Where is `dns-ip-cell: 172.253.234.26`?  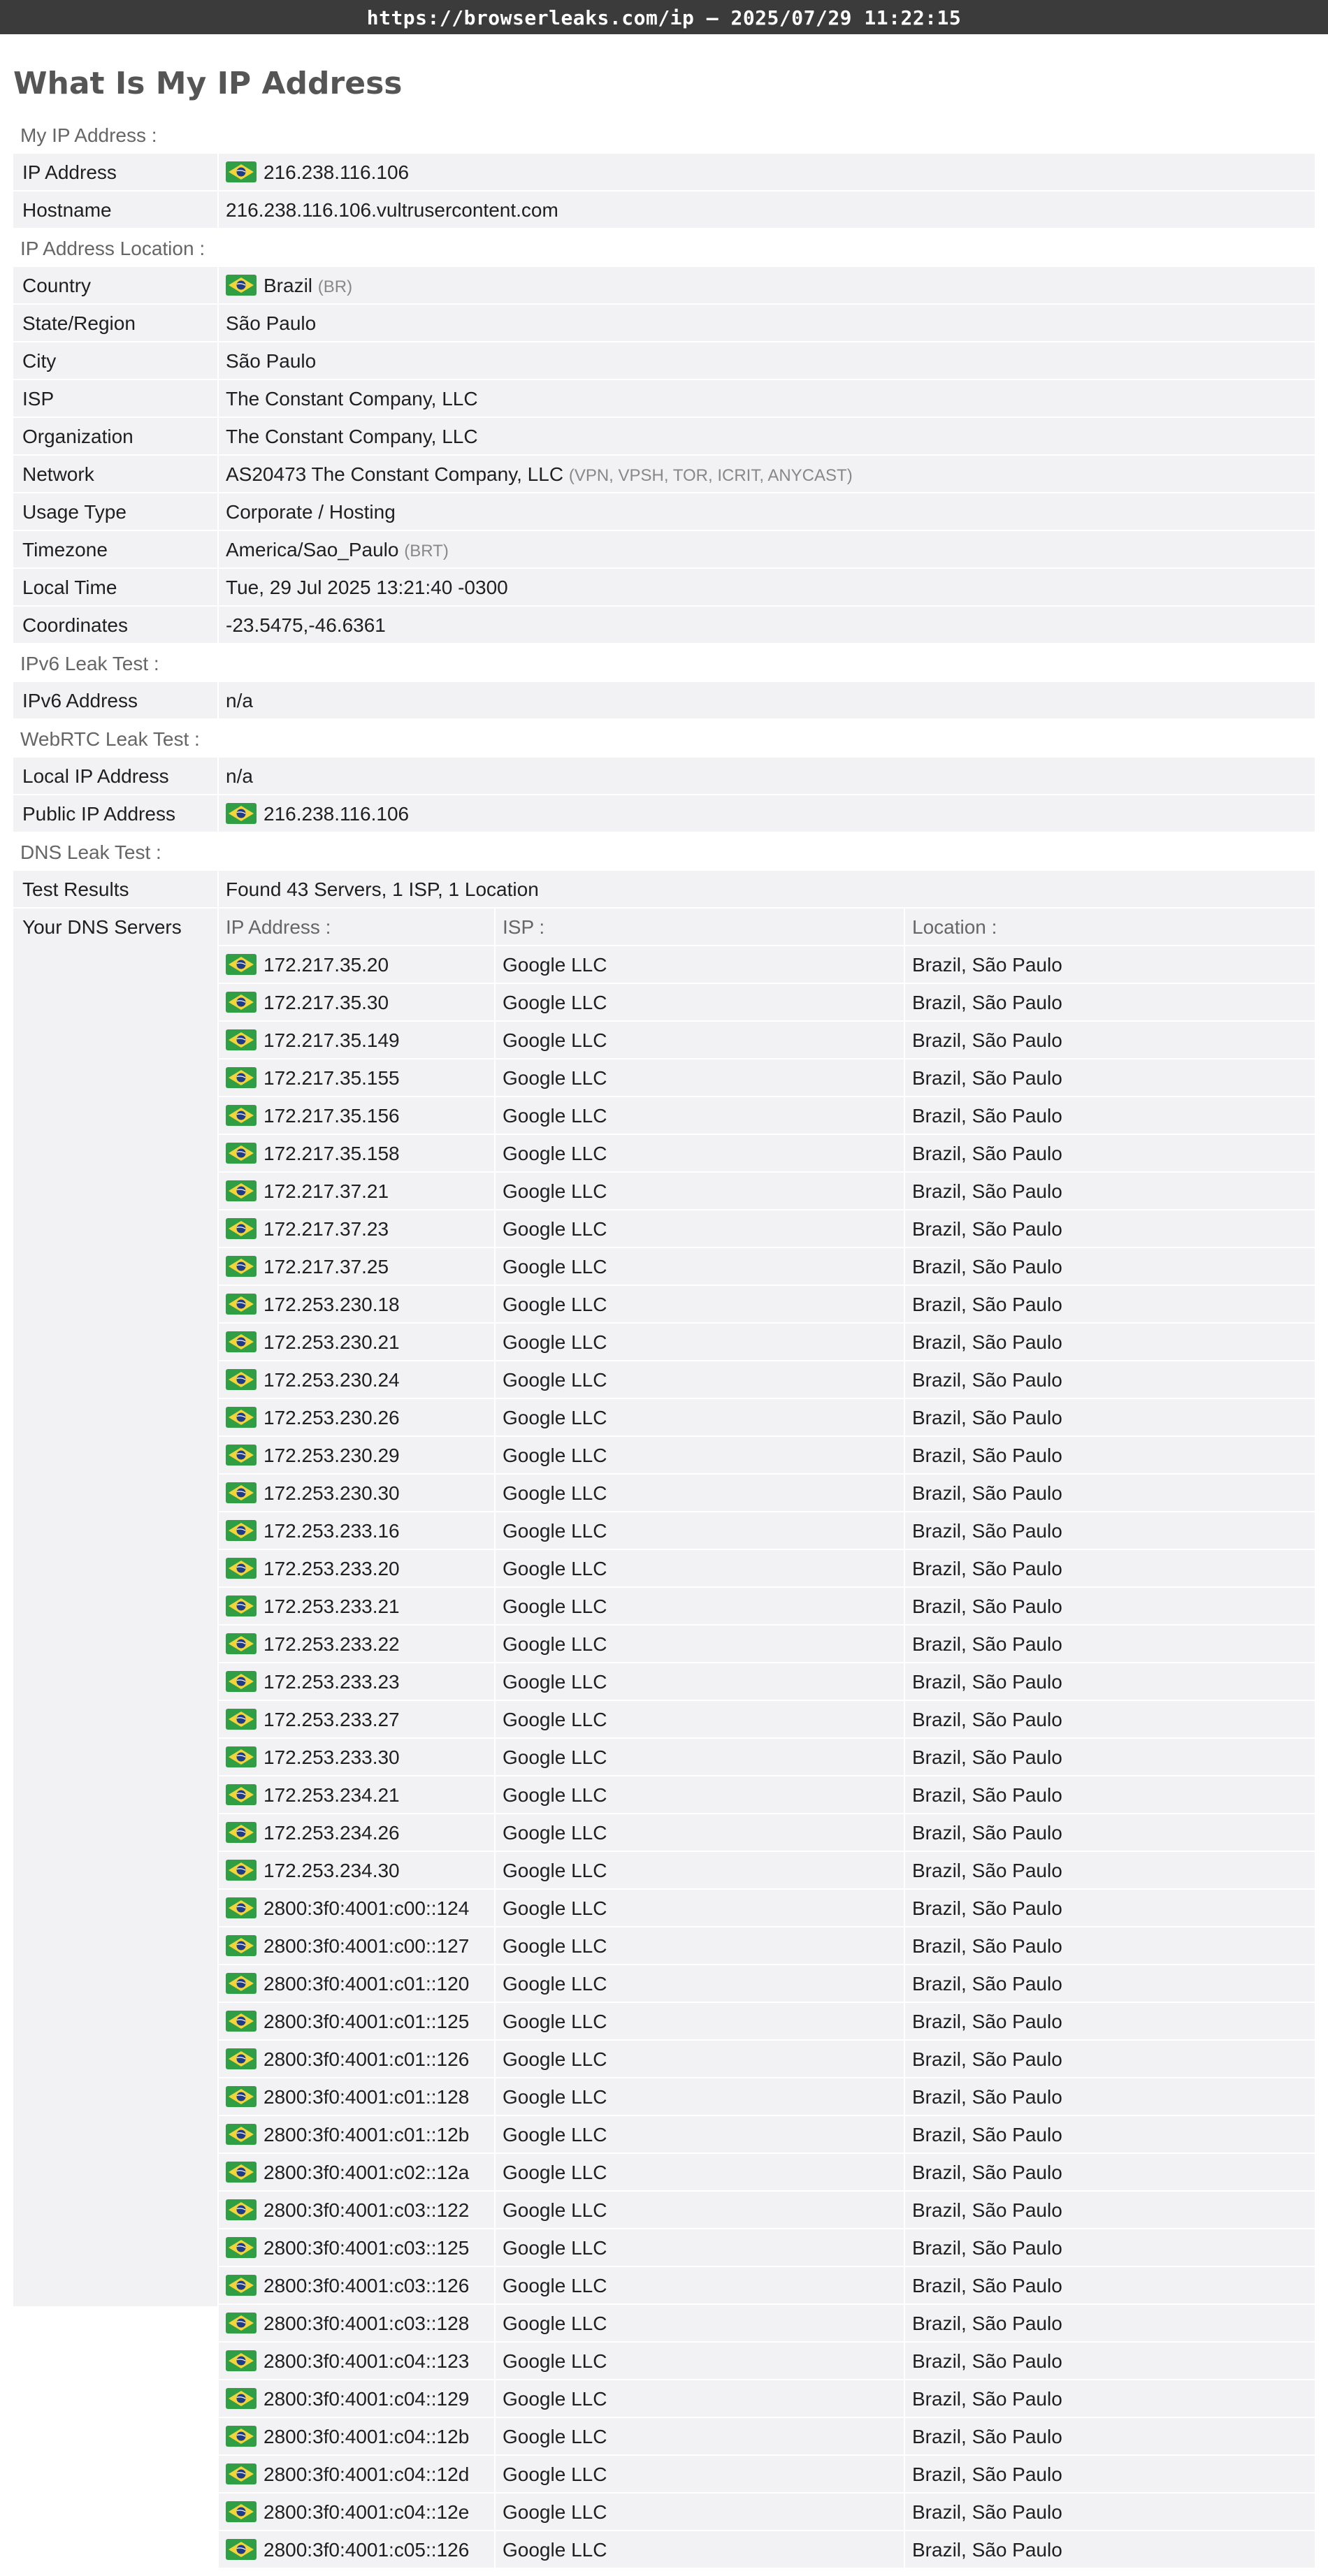 dns-ip-cell: 172.253.234.26 is located at coordinates (356, 1832).